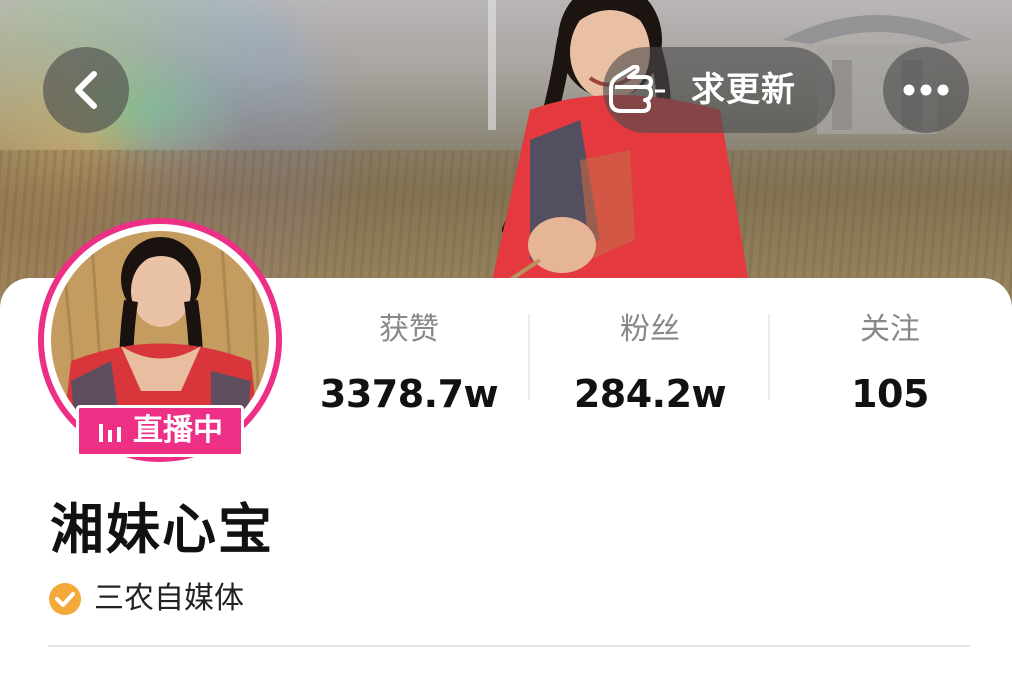 The height and width of the screenshot is (698, 1012). Describe the element at coordinates (637, 89) in the screenshot. I see `pointing-hand-icon` at that location.